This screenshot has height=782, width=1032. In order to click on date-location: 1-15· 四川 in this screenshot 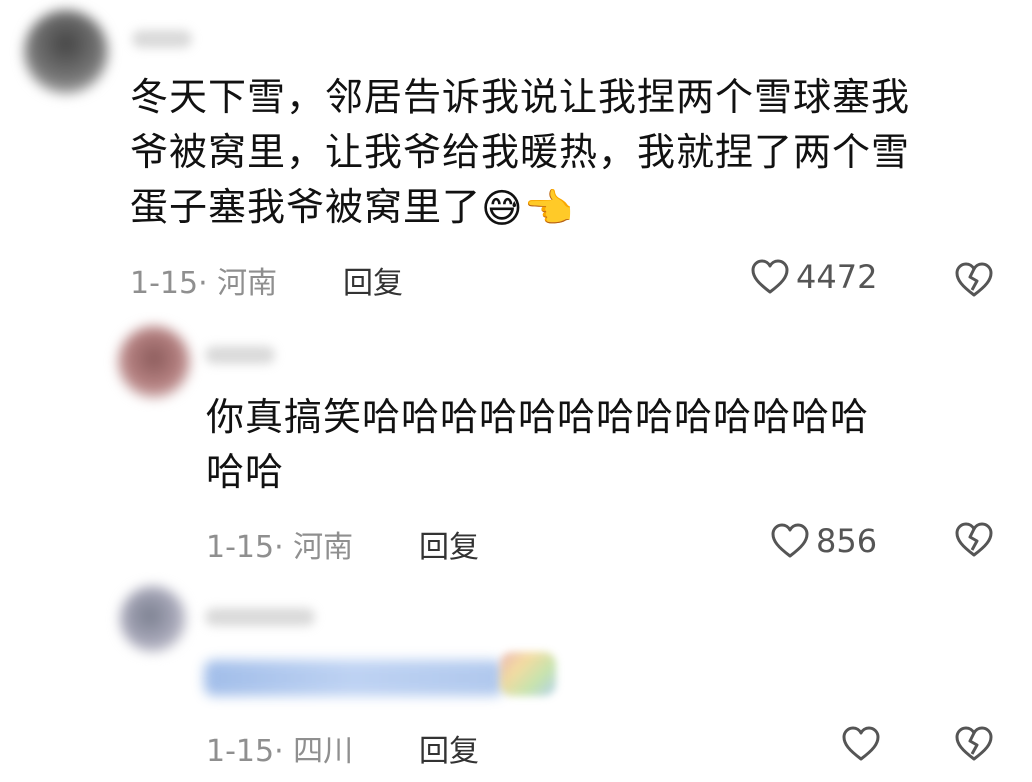, I will do `click(280, 751)`.